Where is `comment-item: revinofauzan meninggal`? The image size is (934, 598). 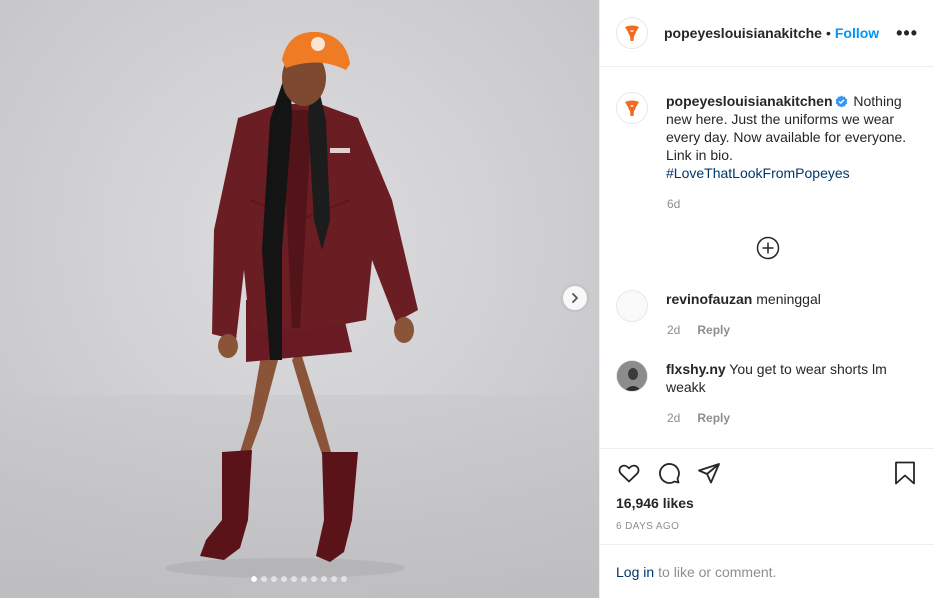 comment-item: revinofauzan meninggal is located at coordinates (767, 306).